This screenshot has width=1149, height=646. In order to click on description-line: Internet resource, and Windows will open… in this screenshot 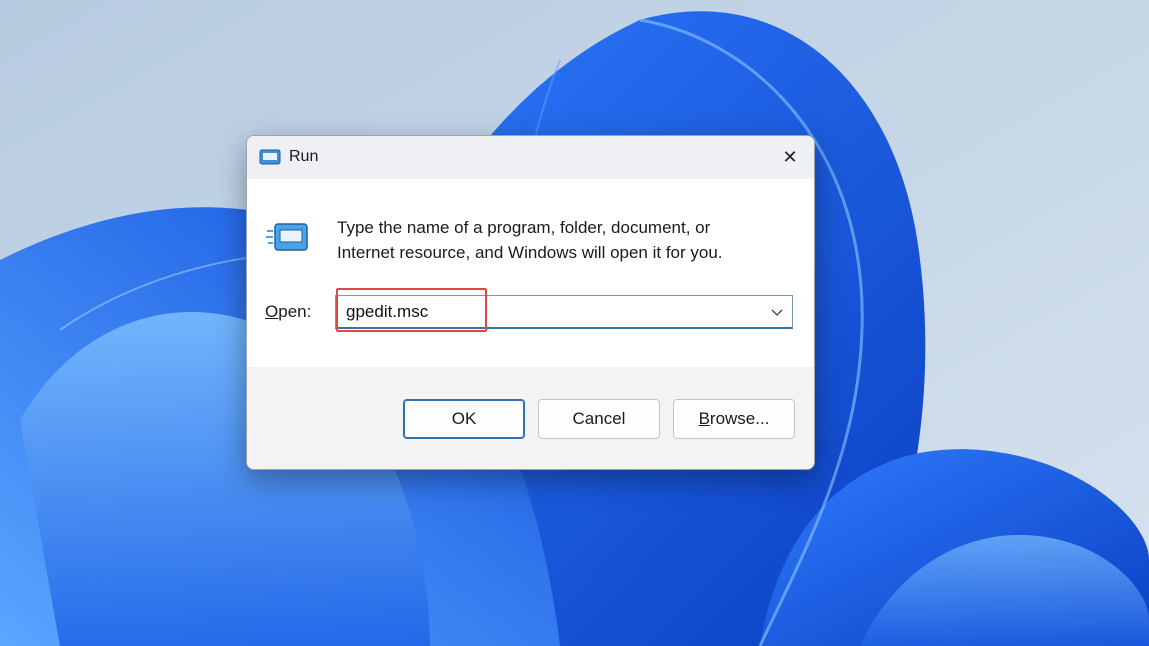, I will do `click(530, 252)`.